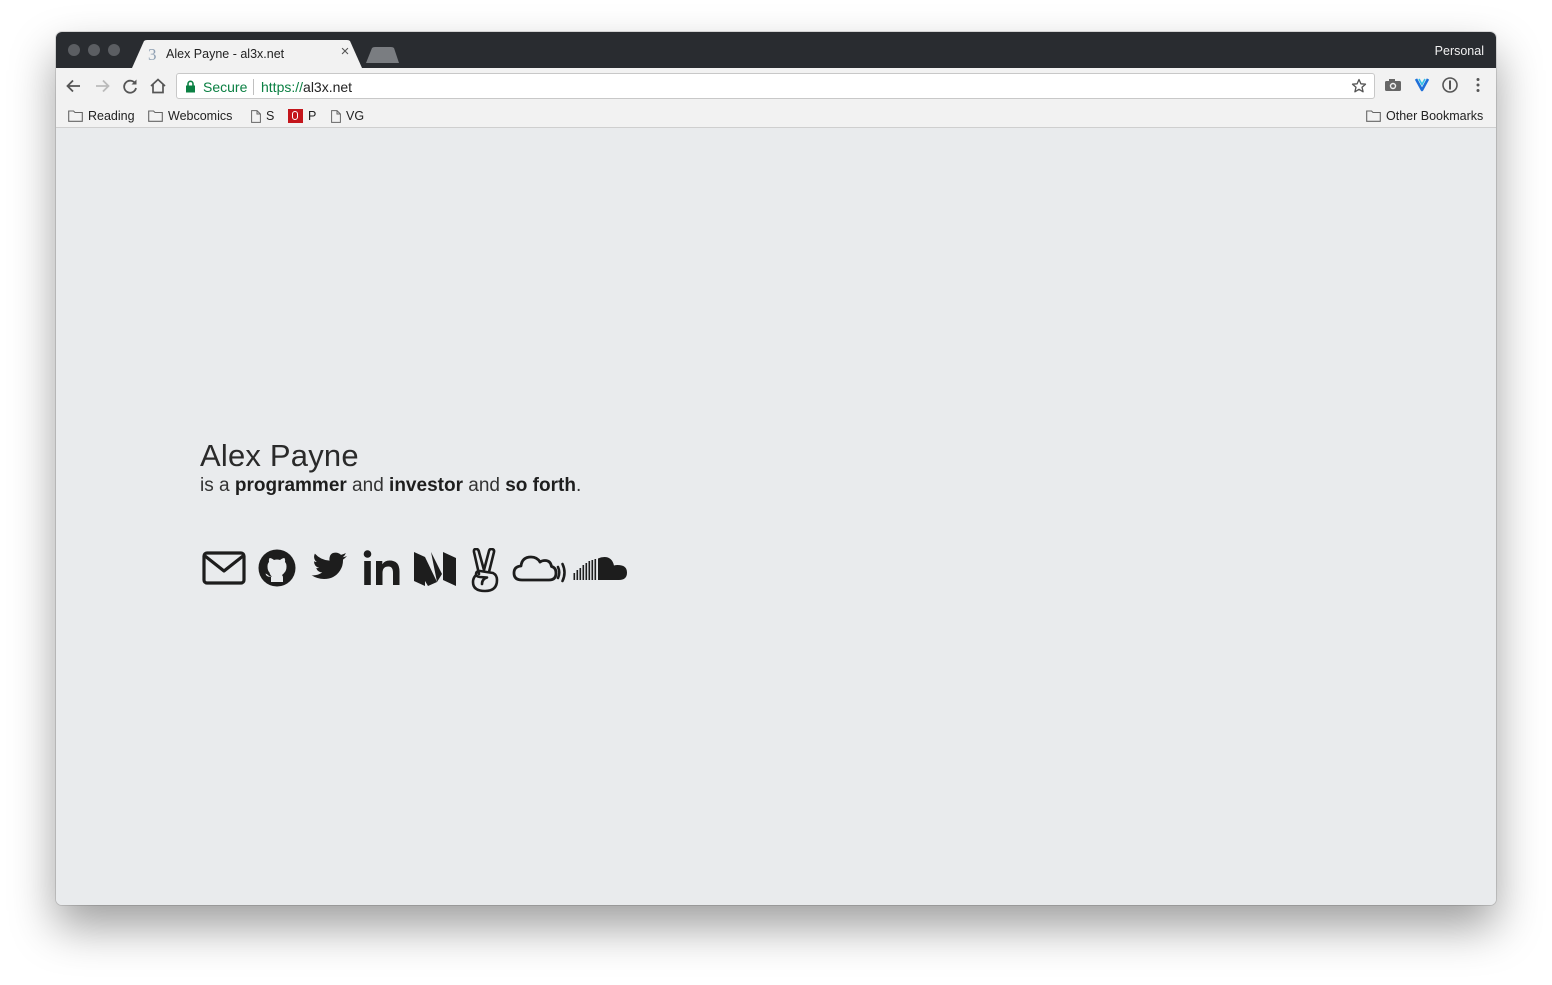 The height and width of the screenshot is (985, 1552). Describe the element at coordinates (383, 55) in the screenshot. I see `new-tab-button` at that location.